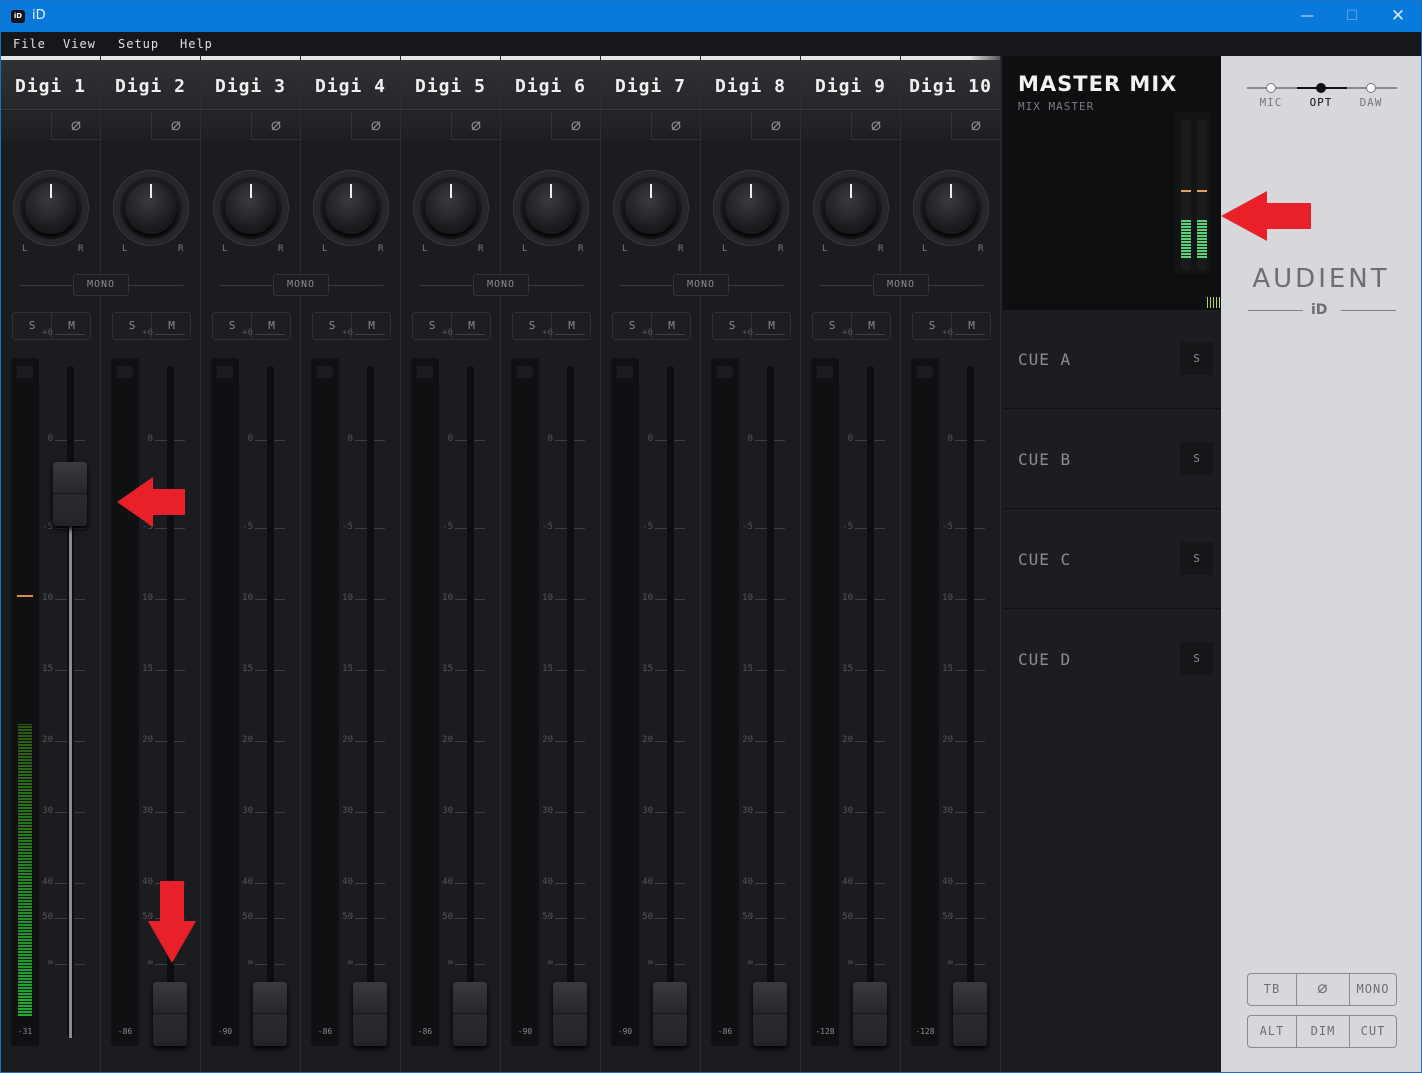 Image resolution: width=1422 pixels, height=1073 pixels. I want to click on cue-a-solo-button: S, so click(1196, 358).